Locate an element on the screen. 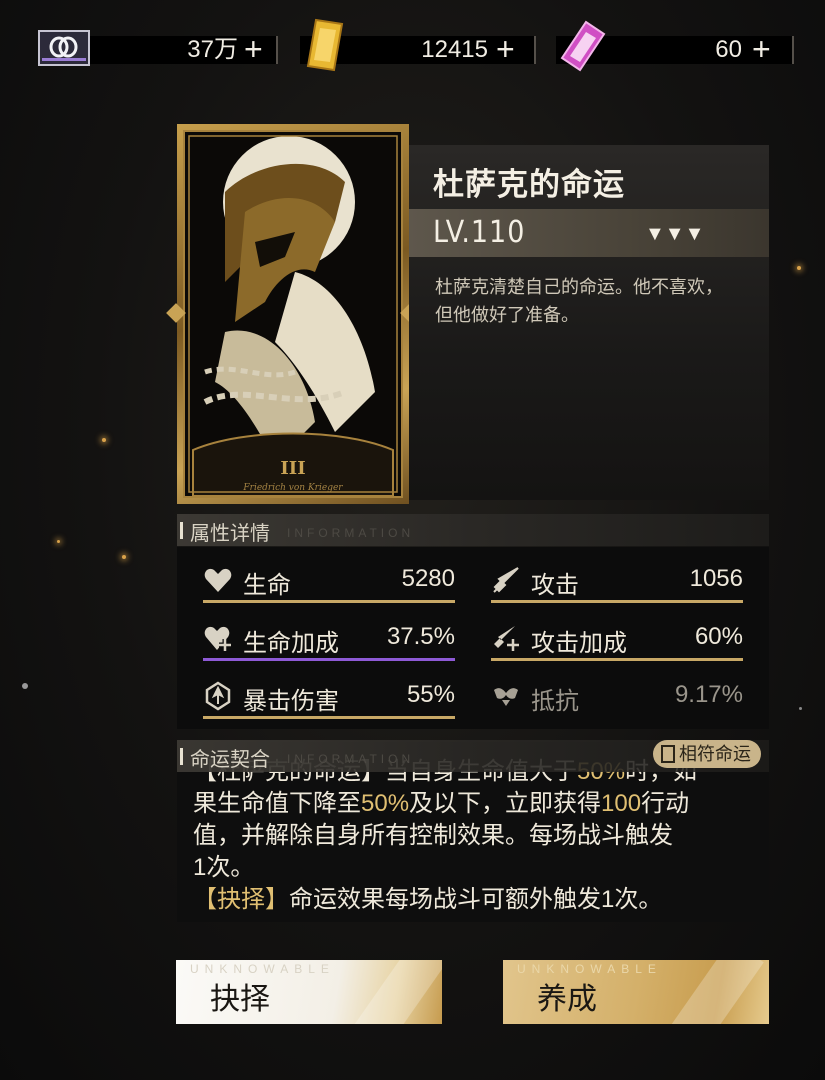 The image size is (825, 1080). stat-value: 5280 is located at coordinates (428, 578).